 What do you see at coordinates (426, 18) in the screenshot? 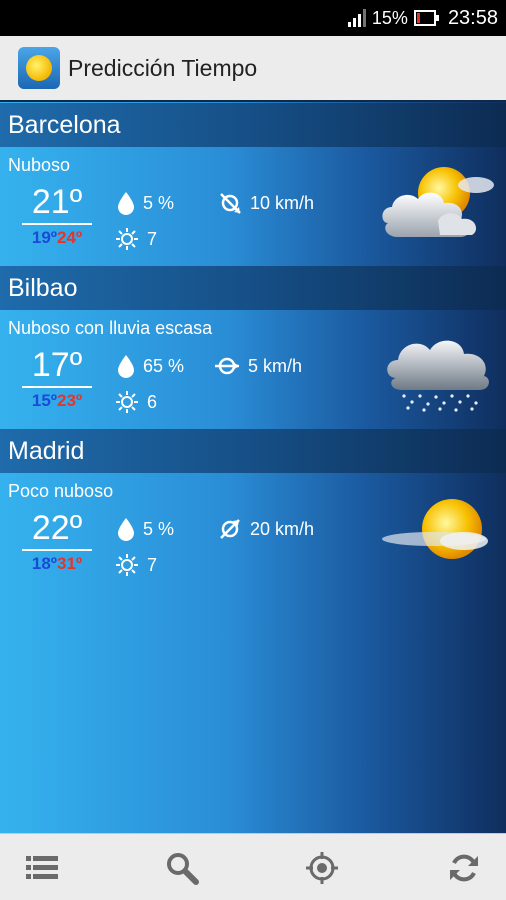
I see `battery-icon` at bounding box center [426, 18].